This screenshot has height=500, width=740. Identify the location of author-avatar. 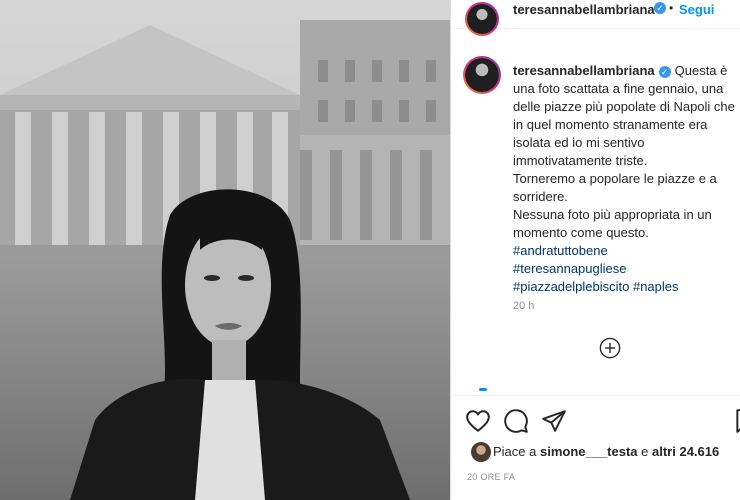
(482, 19).